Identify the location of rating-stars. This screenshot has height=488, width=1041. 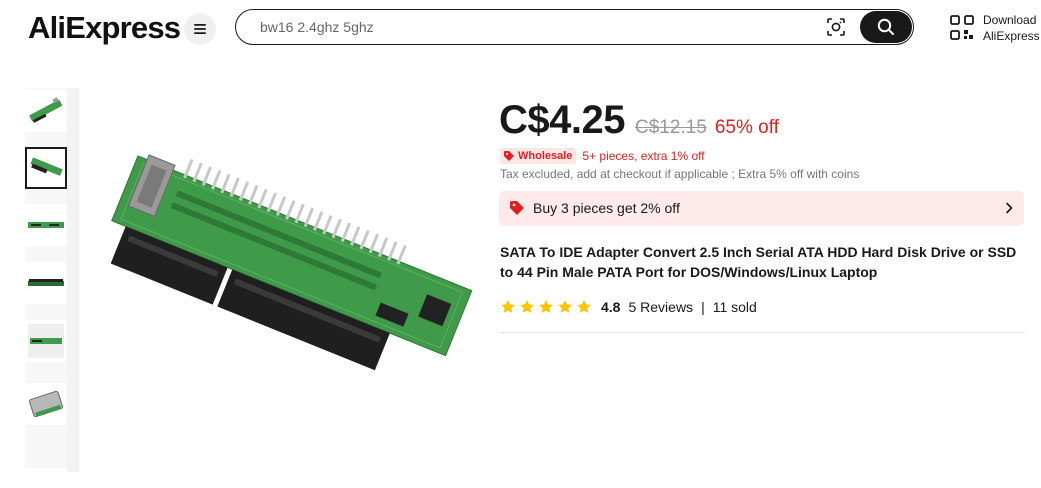
(547, 307).